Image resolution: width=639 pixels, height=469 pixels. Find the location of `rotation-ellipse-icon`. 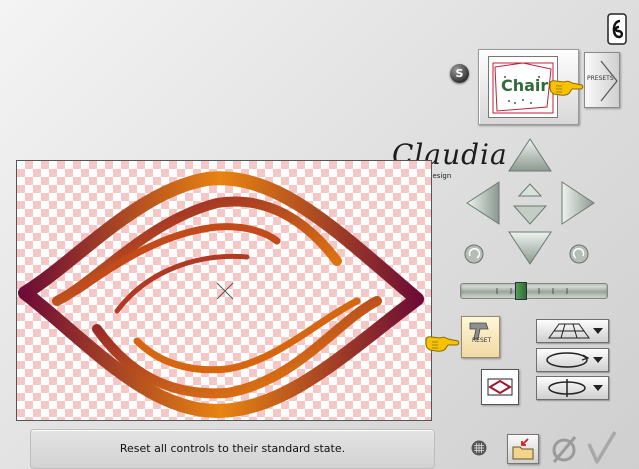

rotation-ellipse-icon is located at coordinates (574, 360).